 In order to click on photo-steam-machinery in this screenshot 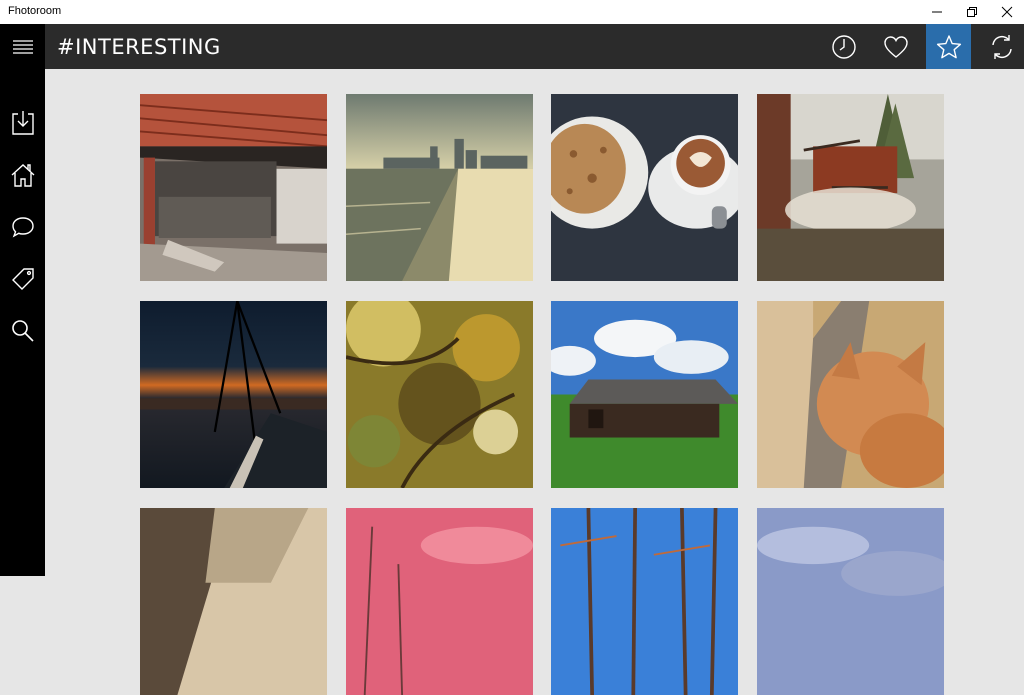, I will do `click(850, 187)`.